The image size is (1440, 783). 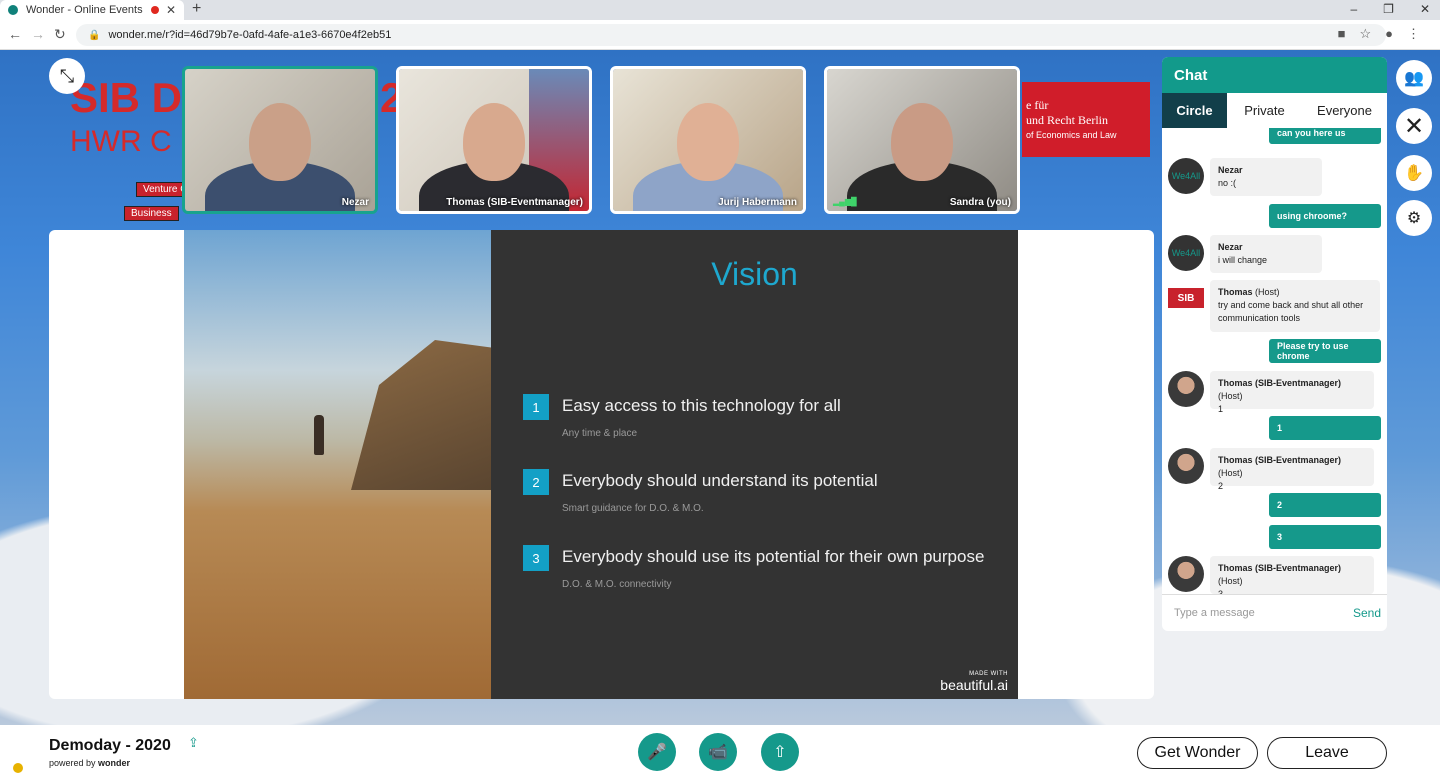 I want to click on beautiful-ai-watermark: MADE WITH beautiful.ai, so click(x=974, y=682).